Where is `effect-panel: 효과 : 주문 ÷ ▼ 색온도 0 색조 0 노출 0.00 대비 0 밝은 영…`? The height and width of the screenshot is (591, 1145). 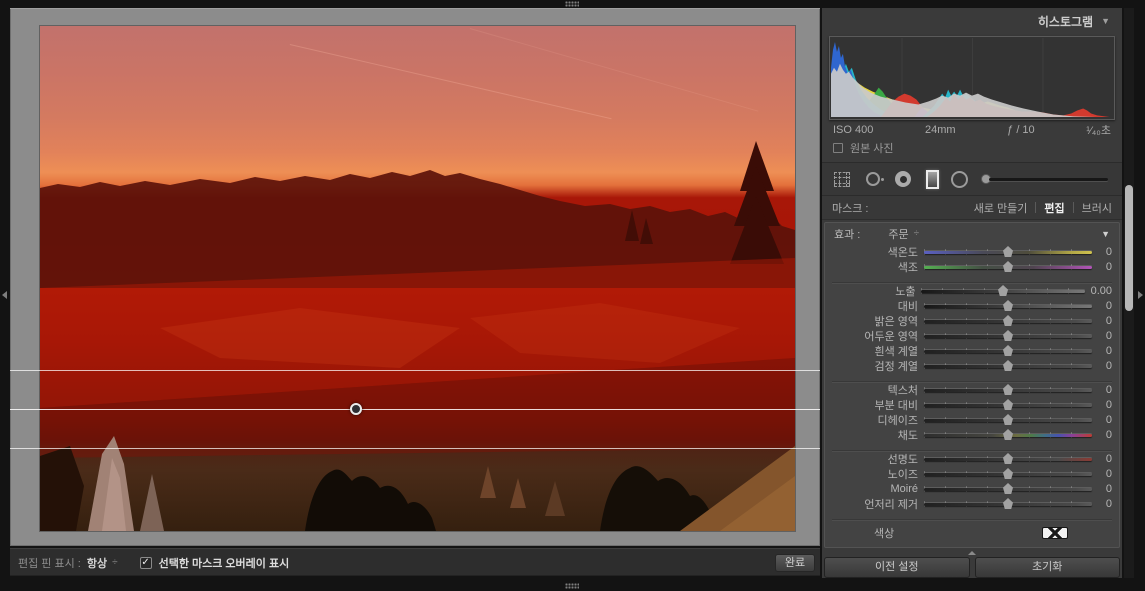 effect-panel: 효과 : 주문 ÷ ▼ 색온도 0 색조 0 노출 0.00 대비 0 밝은 영… is located at coordinates (972, 385).